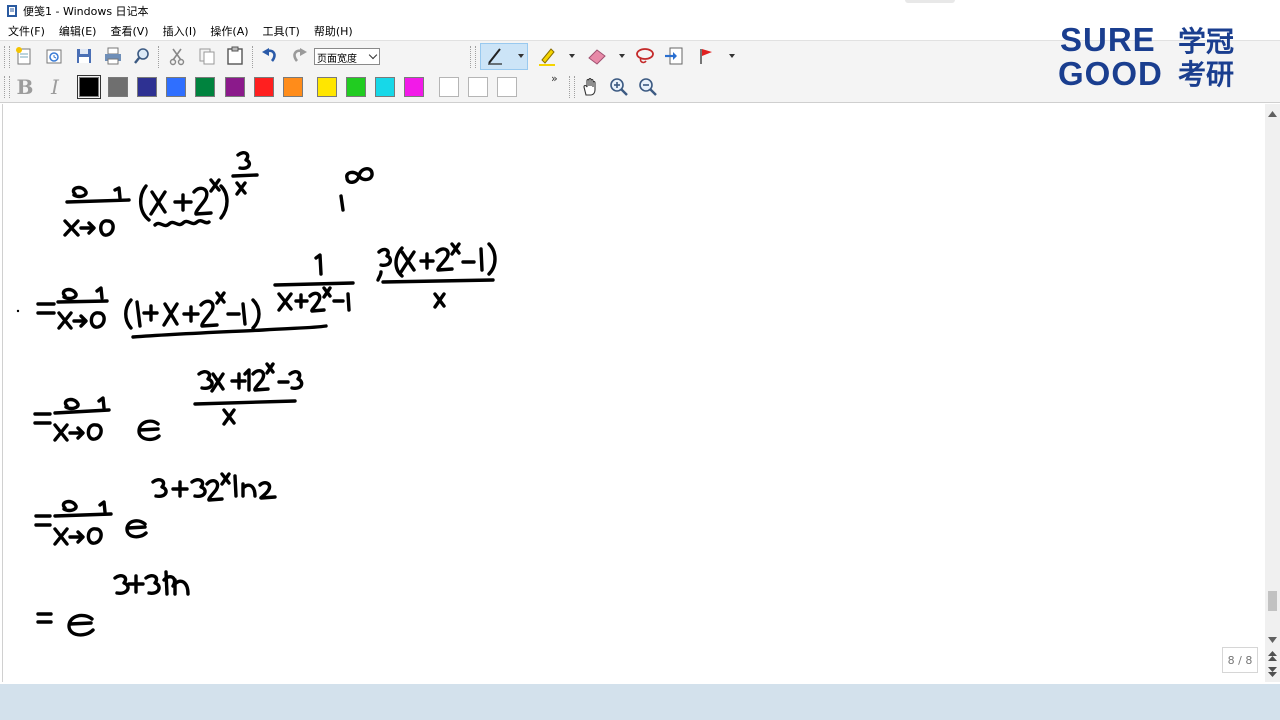 The width and height of the screenshot is (1280, 720). I want to click on zoom-in-button, so click(619, 87).